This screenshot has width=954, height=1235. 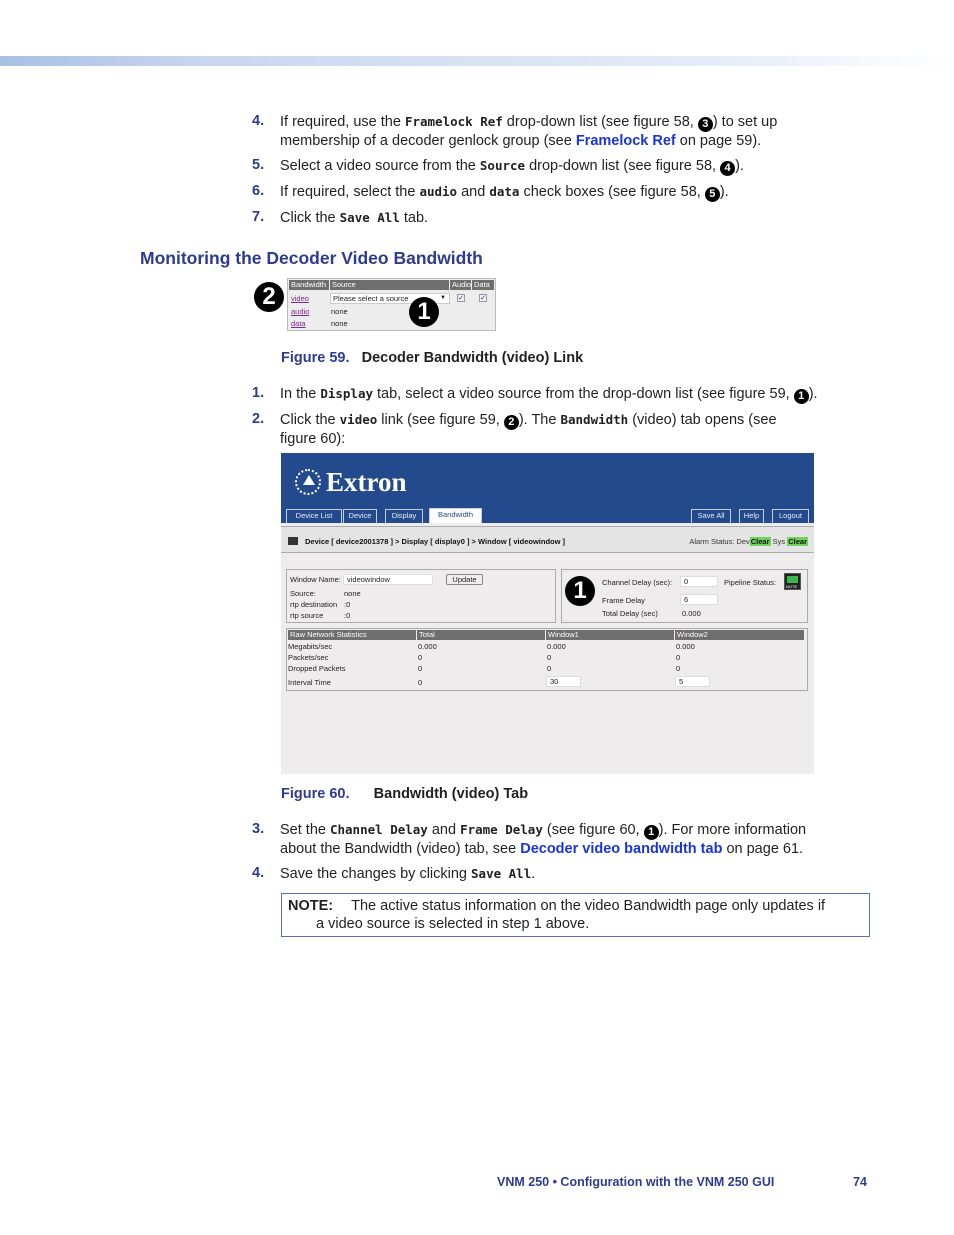 What do you see at coordinates (699, 581) in the screenshot?
I see `channel-delay-input: 0` at bounding box center [699, 581].